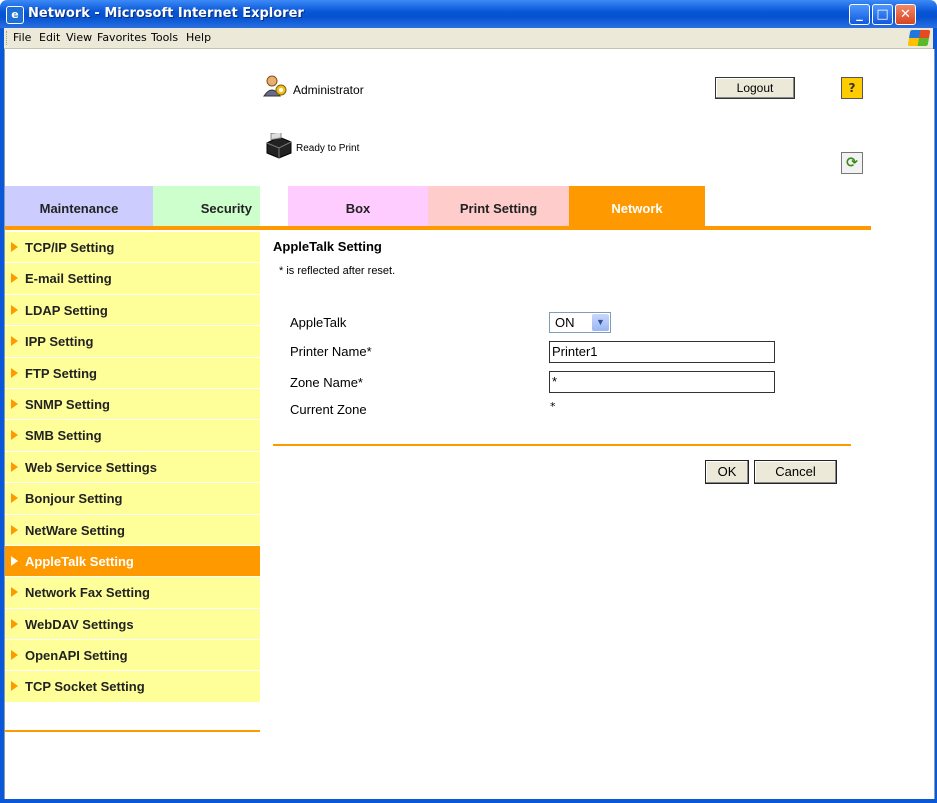 This screenshot has height=803, width=937. What do you see at coordinates (755, 88) in the screenshot?
I see `logout-button: Logout` at bounding box center [755, 88].